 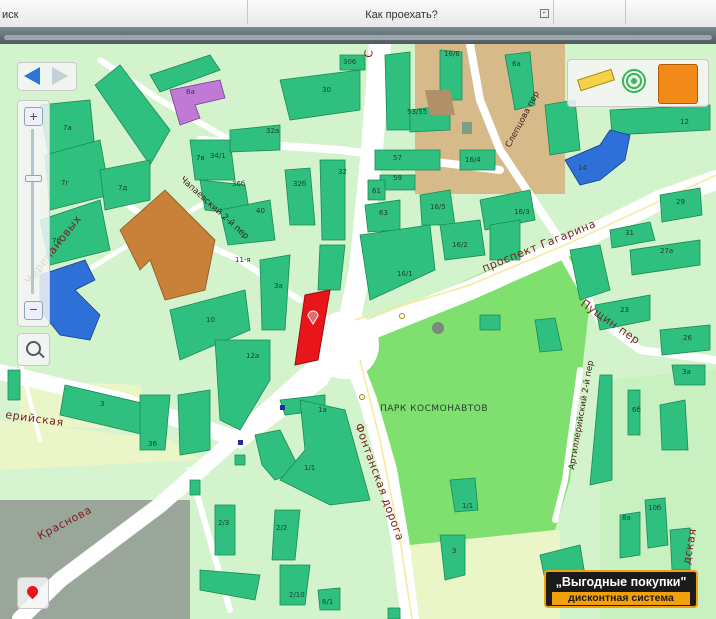 I want to click on building-label: 12а, so click(x=252, y=356).